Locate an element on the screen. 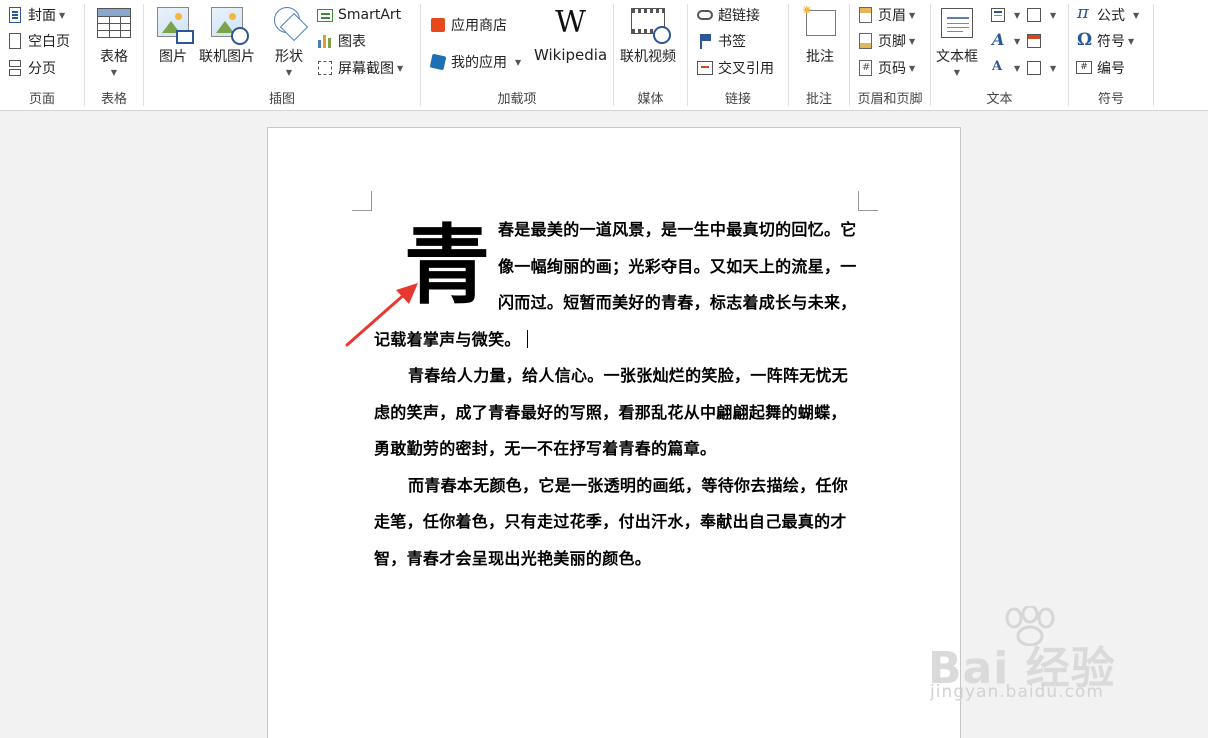 The image size is (1208, 738). group-media: 联机视频 媒体 is located at coordinates (650, 55).